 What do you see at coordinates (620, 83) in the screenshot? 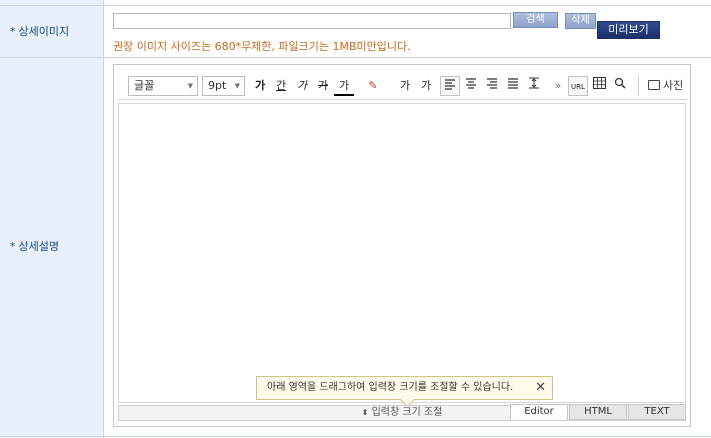
I see `search-icon` at bounding box center [620, 83].